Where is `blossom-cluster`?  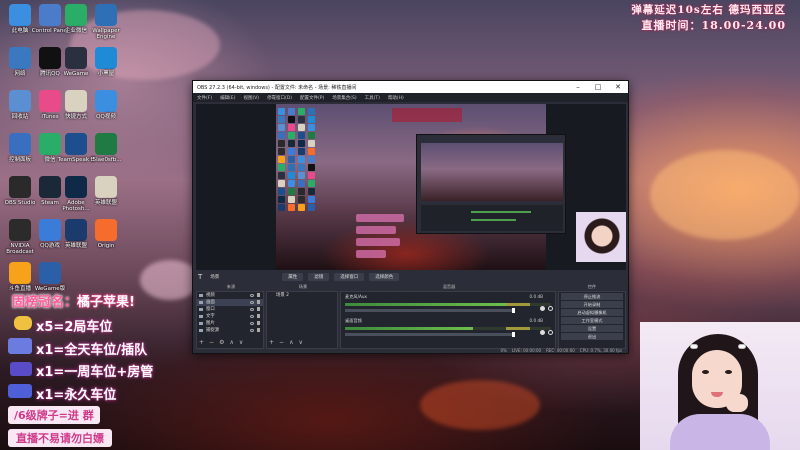
blossom-cluster is located at coordinates (170, 280).